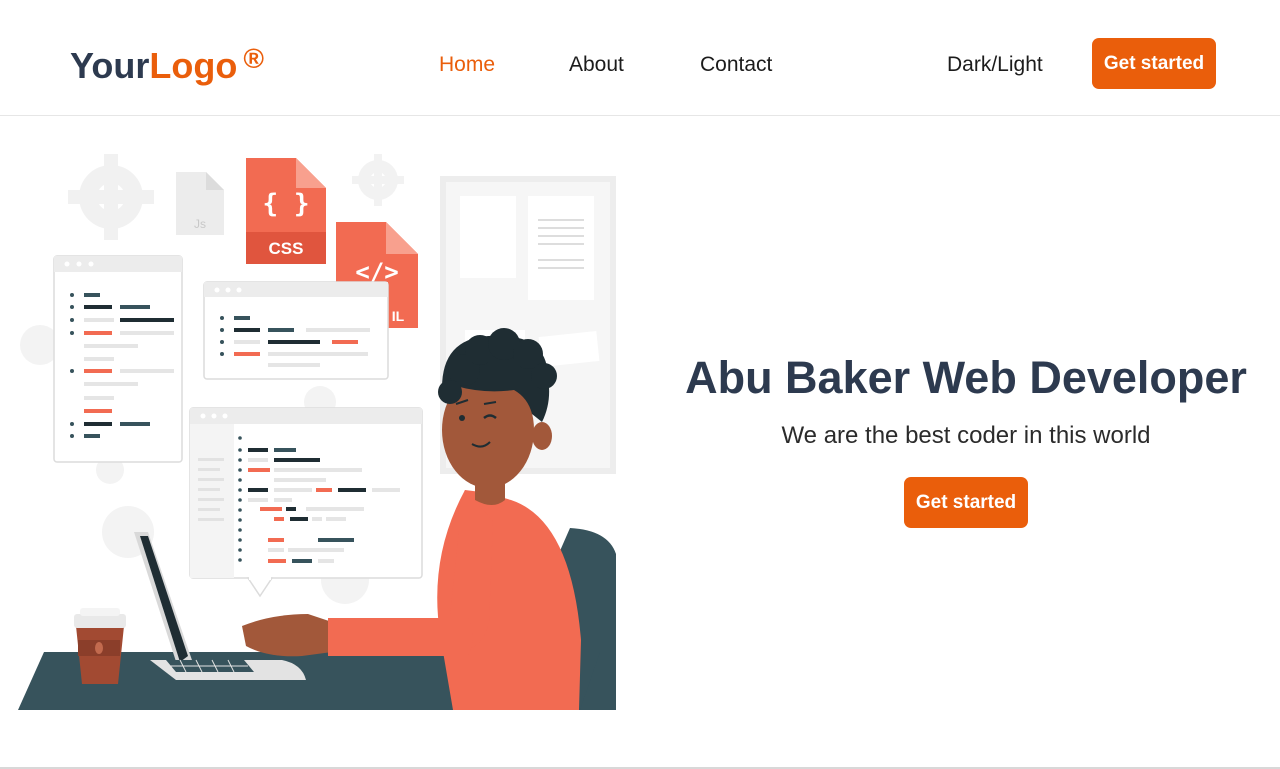 The height and width of the screenshot is (769, 1280). What do you see at coordinates (253, 58) in the screenshot?
I see `registered-mark: ®` at bounding box center [253, 58].